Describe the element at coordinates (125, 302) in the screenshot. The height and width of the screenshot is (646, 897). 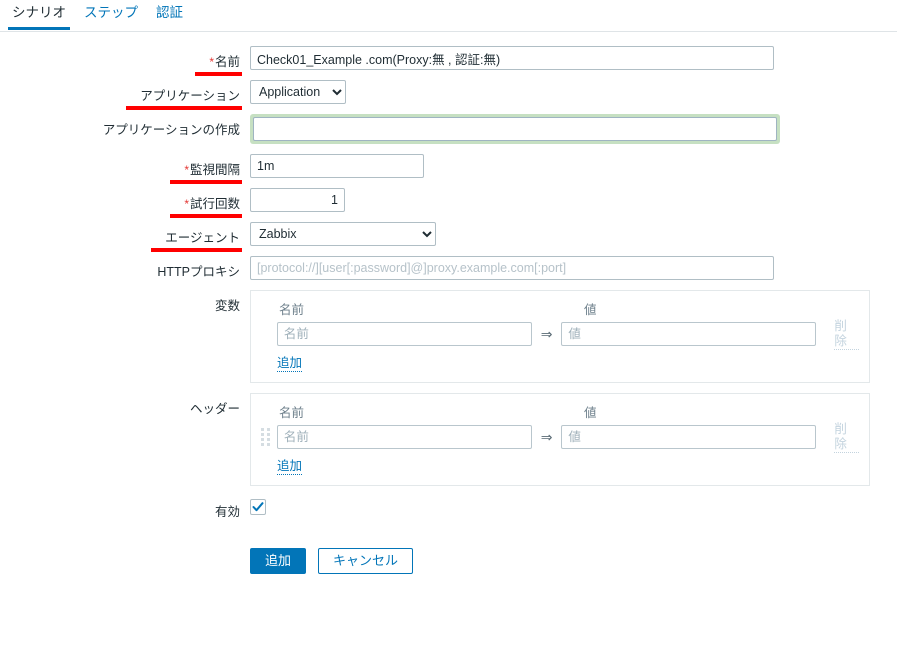
I see `label-variables: 変数` at that location.